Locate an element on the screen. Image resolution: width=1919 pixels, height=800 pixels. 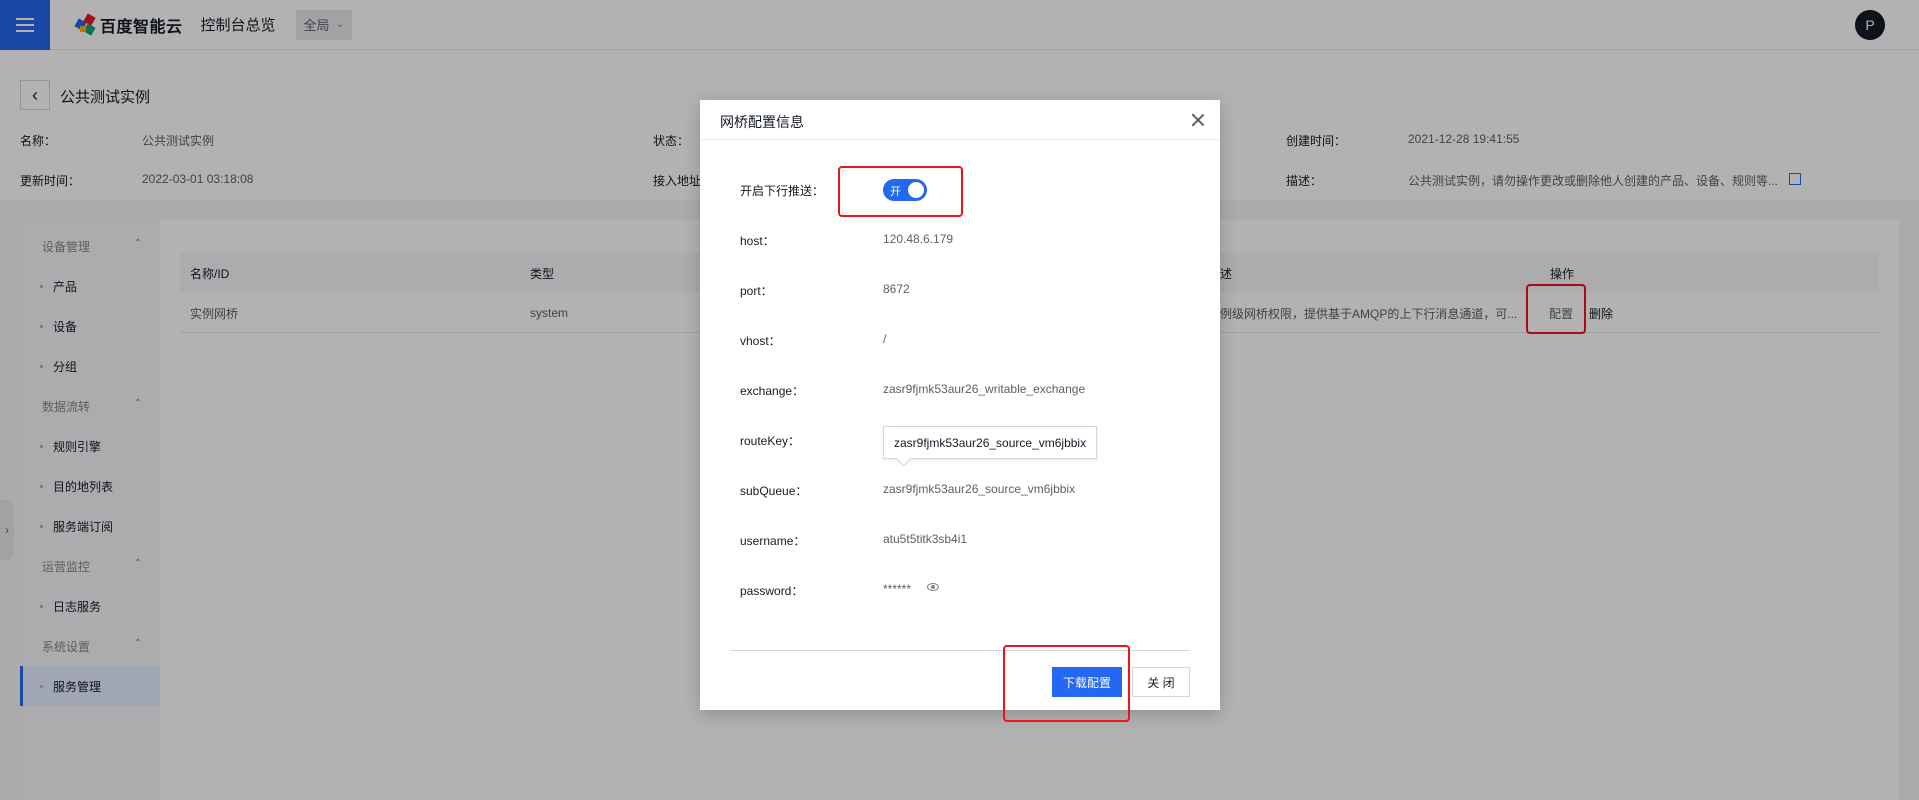
exchange-label: exchange： is located at coordinates (772, 391).